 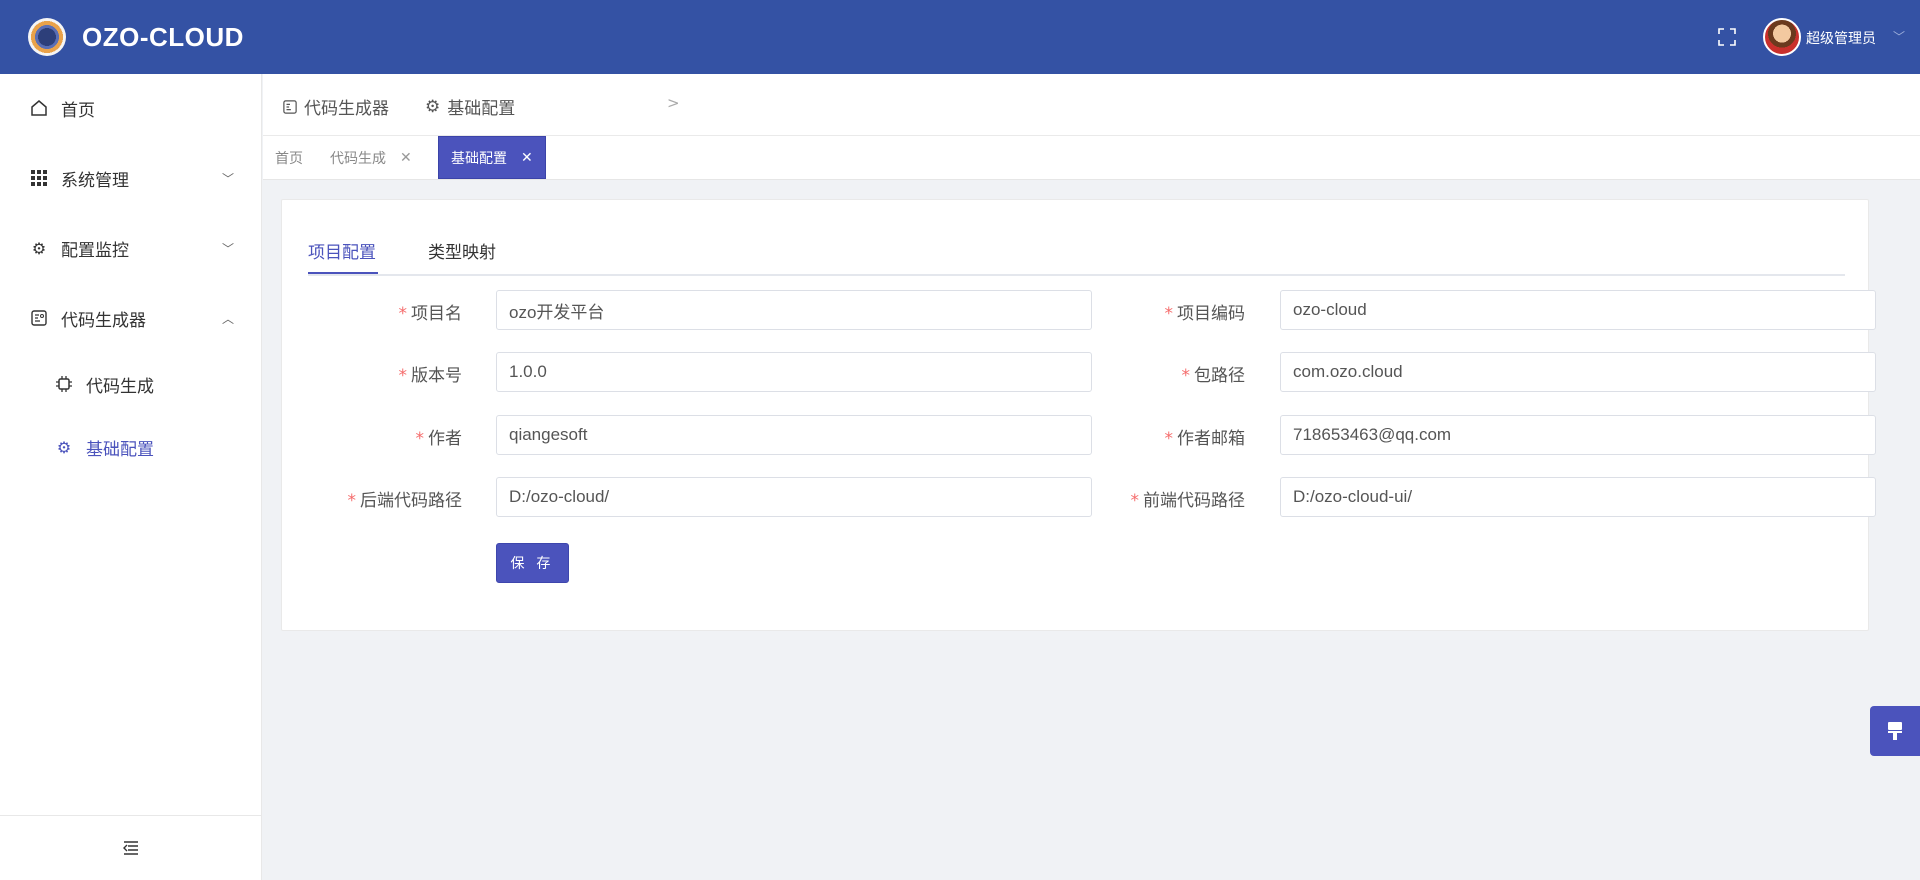 What do you see at coordinates (346, 109) in the screenshot?
I see `breadcrumb-label: 代码生成器` at bounding box center [346, 109].